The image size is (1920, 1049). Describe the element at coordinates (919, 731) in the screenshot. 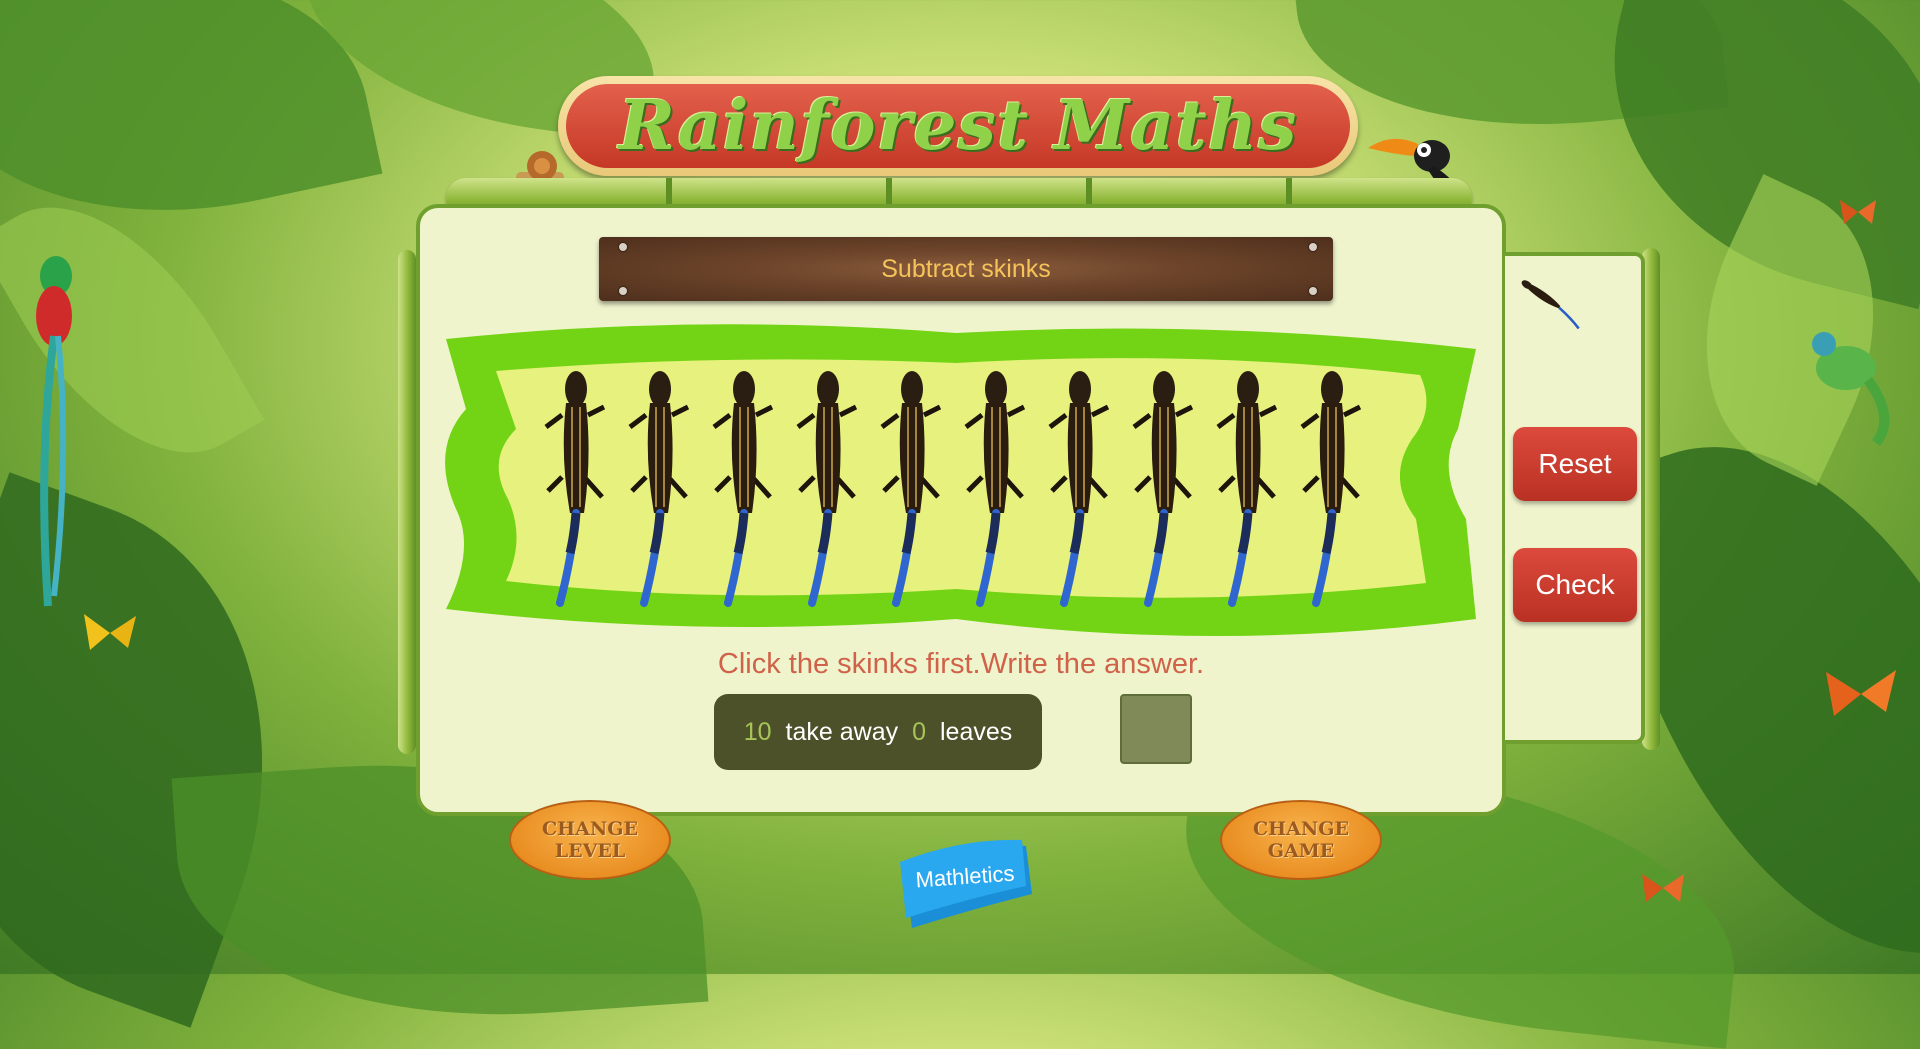

I see `removed-number: 0` at that location.